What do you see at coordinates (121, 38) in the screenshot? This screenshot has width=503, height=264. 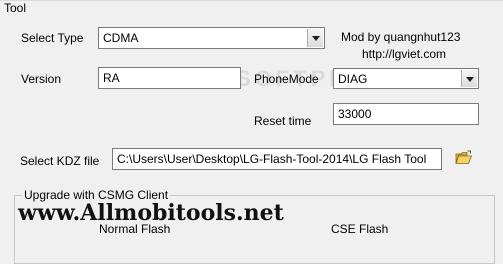 I see `select-type-value: CDMA` at bounding box center [121, 38].